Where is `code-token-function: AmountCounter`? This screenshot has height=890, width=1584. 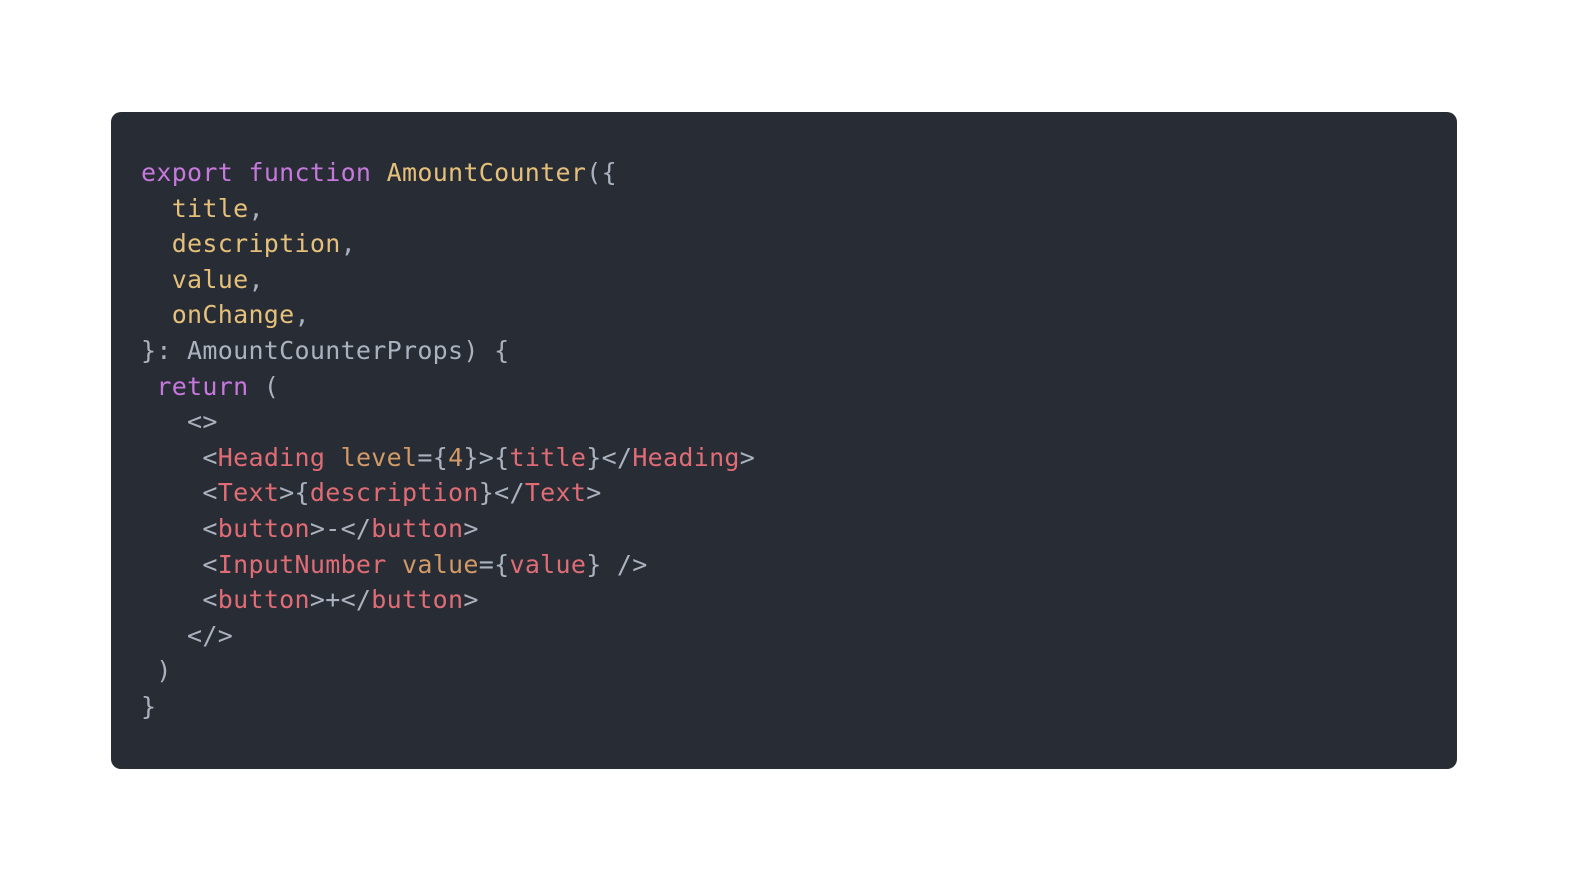
code-token-function: AmountCounter is located at coordinates (486, 172).